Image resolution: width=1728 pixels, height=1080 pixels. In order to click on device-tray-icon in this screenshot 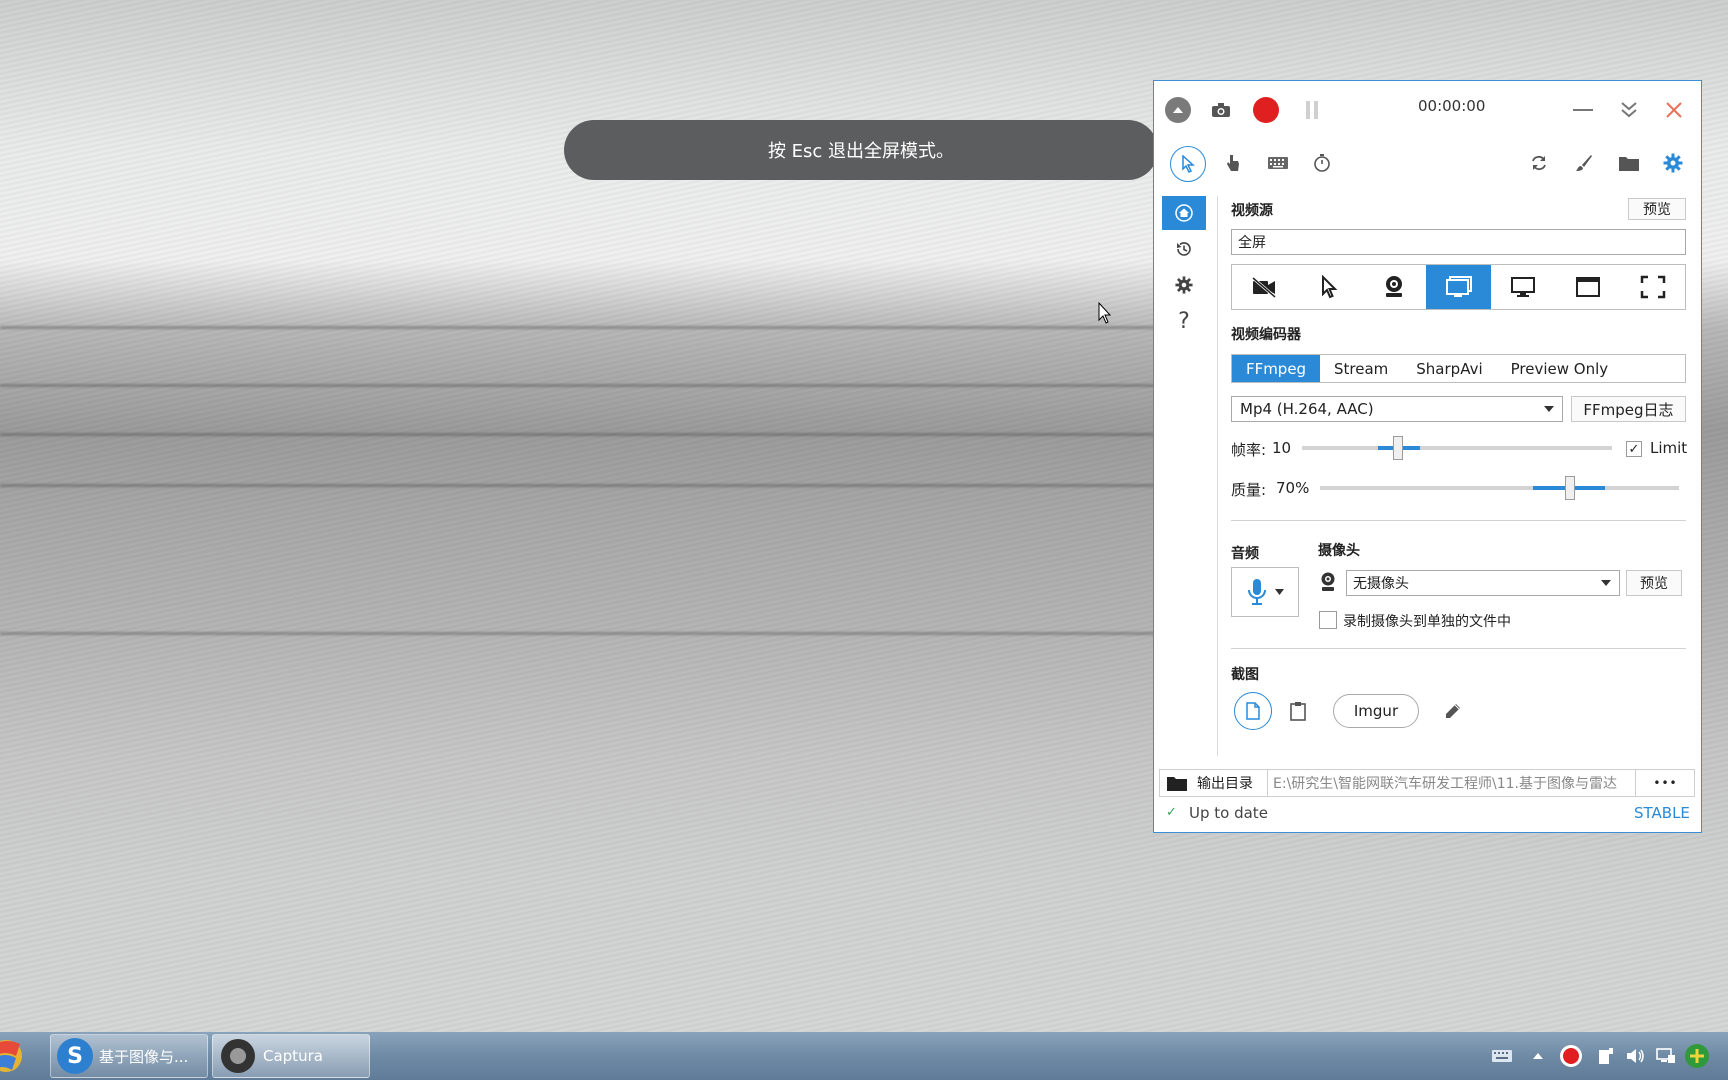, I will do `click(1606, 1056)`.